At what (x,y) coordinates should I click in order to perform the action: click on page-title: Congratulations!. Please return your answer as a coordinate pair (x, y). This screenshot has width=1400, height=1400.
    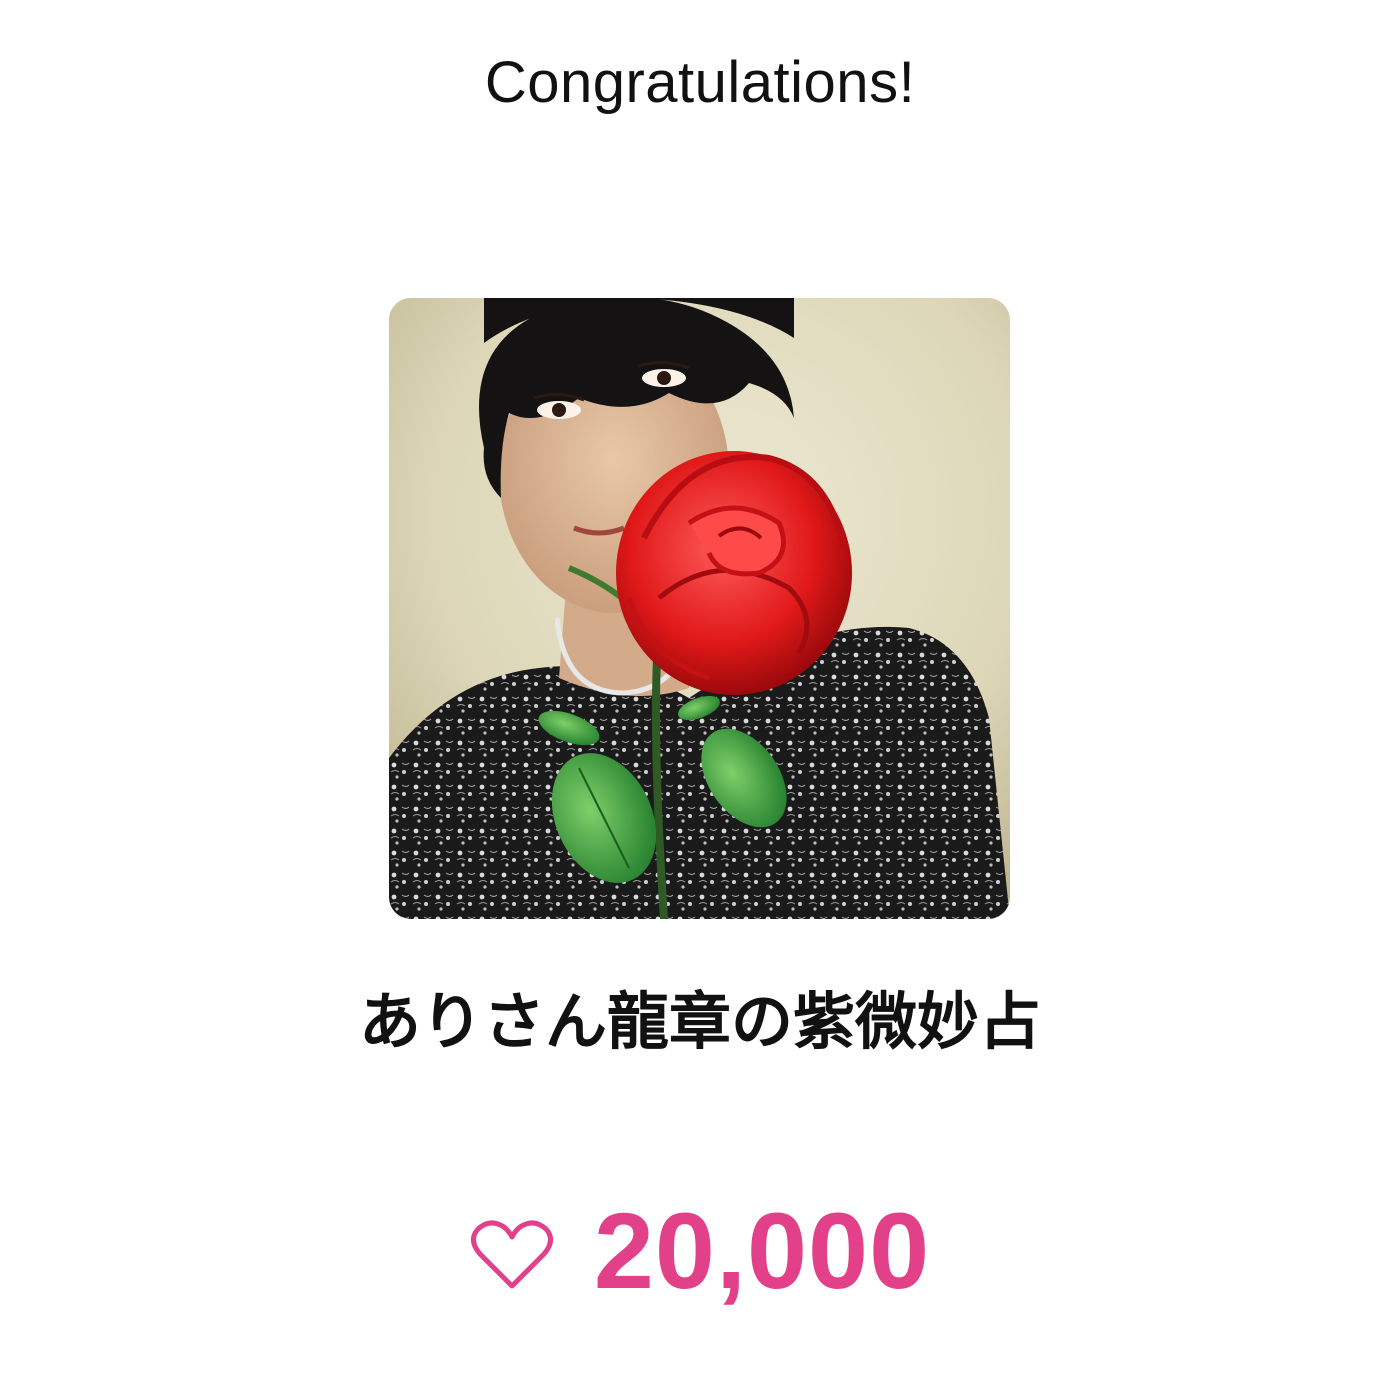
    Looking at the image, I should click on (700, 82).